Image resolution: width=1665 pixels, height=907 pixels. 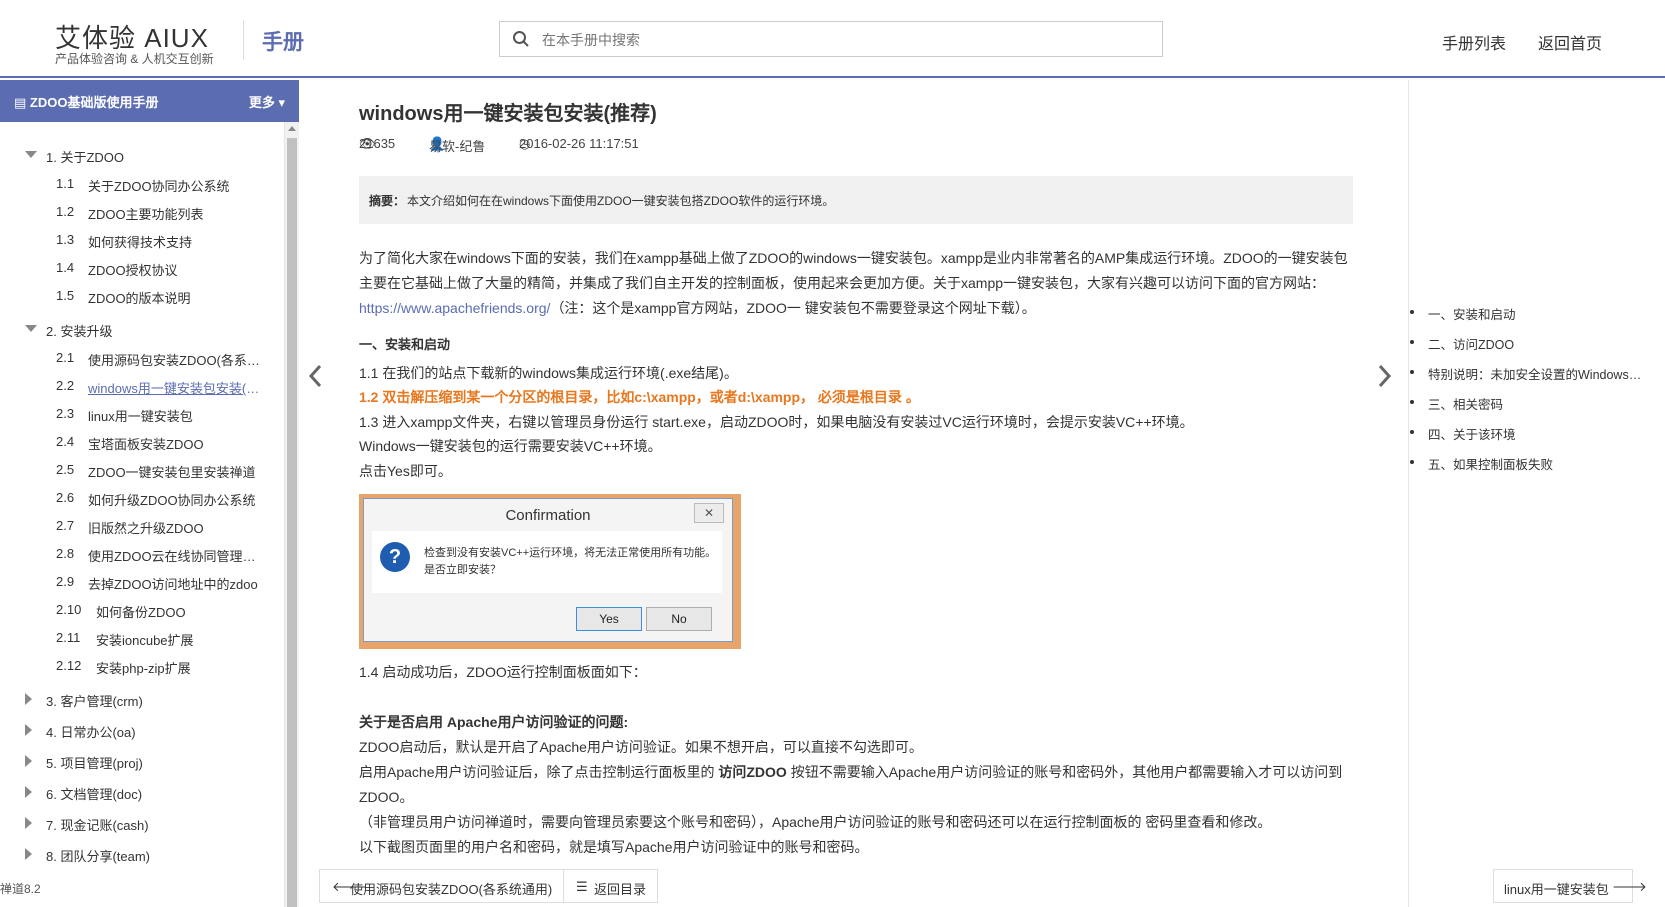 I want to click on scroll-up-icon, so click(x=292, y=128).